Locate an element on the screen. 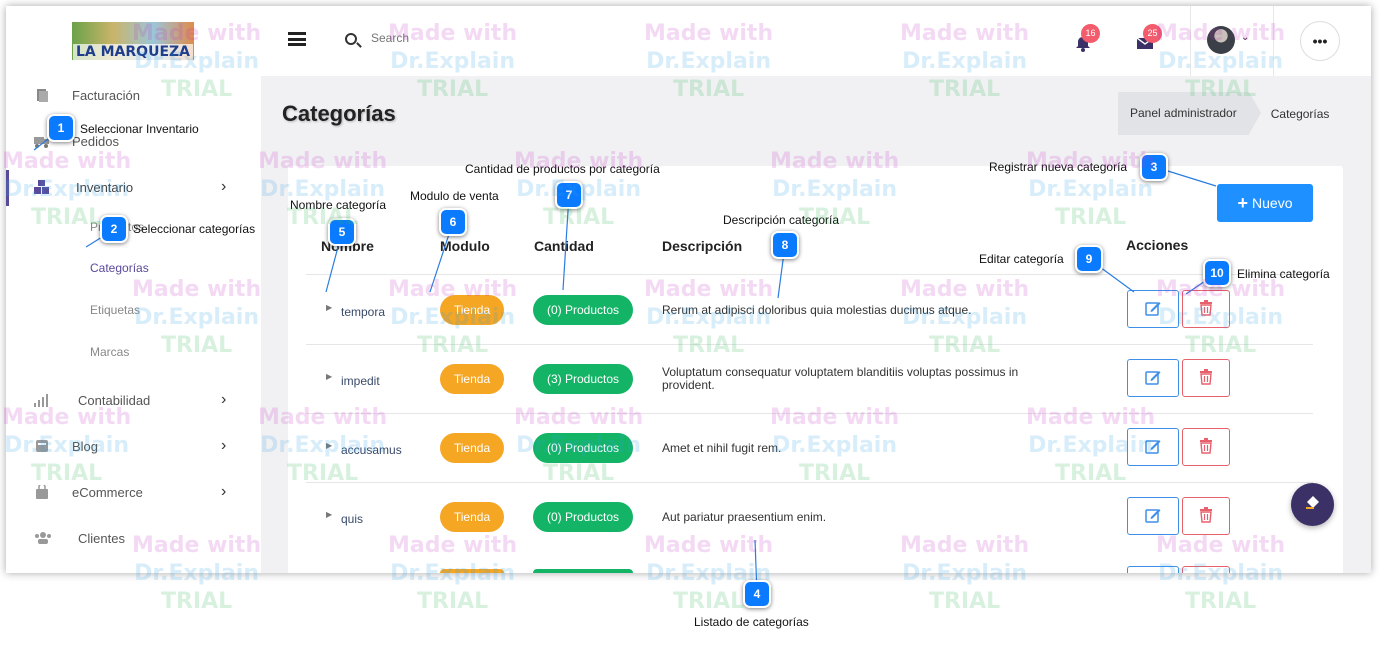 The image size is (1380, 645). sidebar-item-inventario: Inventario › is located at coordinates (133, 187).